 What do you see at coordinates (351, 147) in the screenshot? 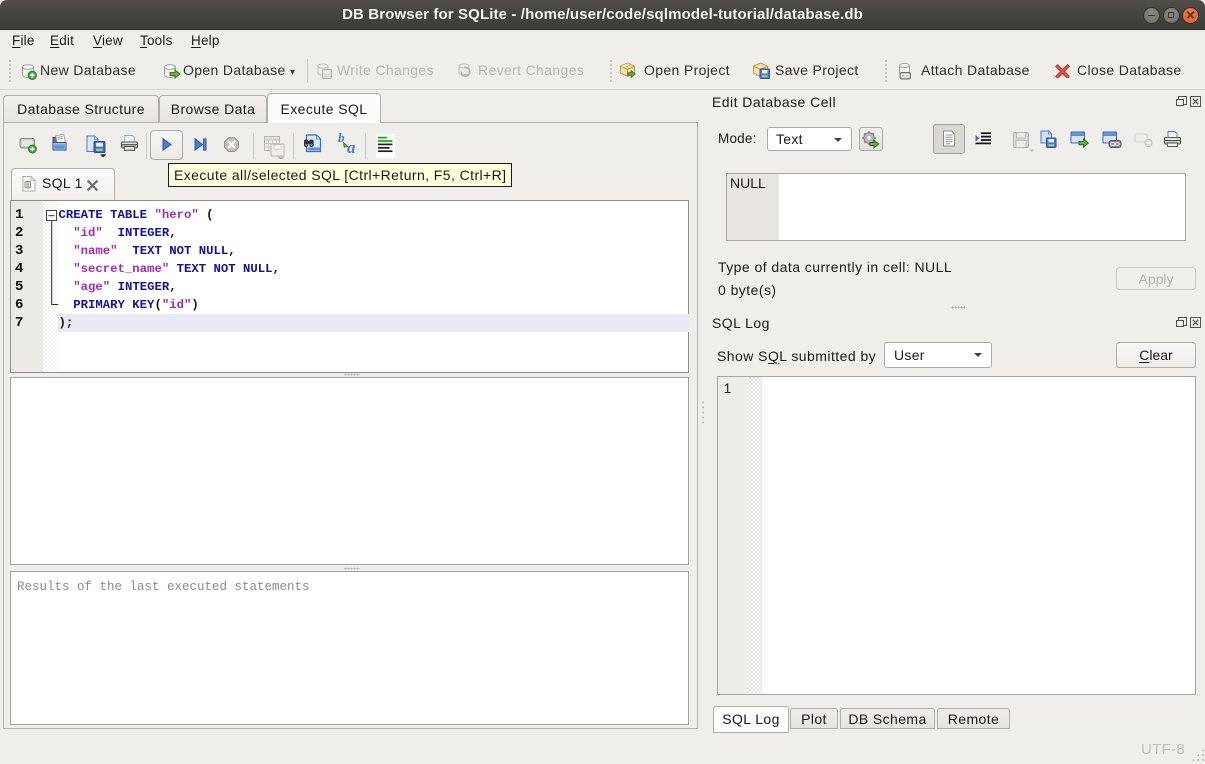
I see `svg-text: a` at bounding box center [351, 147].